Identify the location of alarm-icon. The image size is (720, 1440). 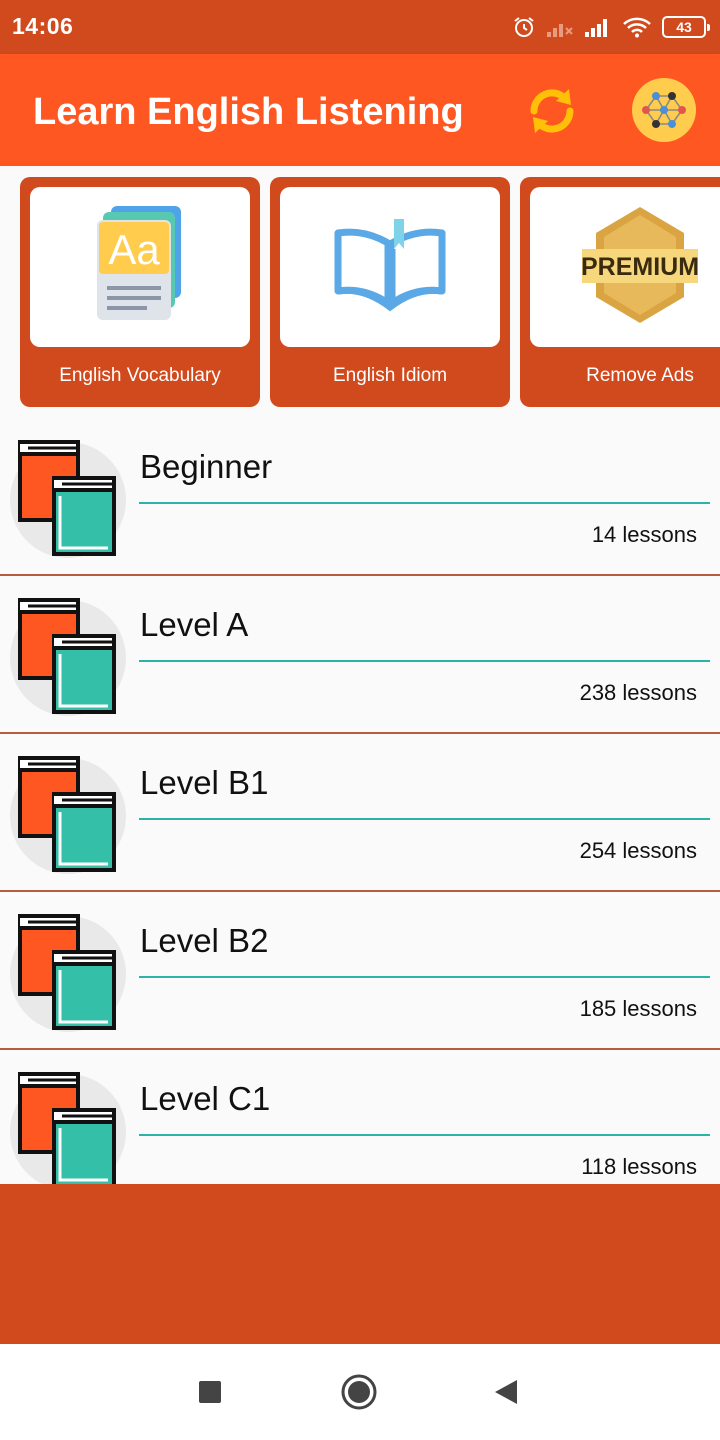
(524, 27).